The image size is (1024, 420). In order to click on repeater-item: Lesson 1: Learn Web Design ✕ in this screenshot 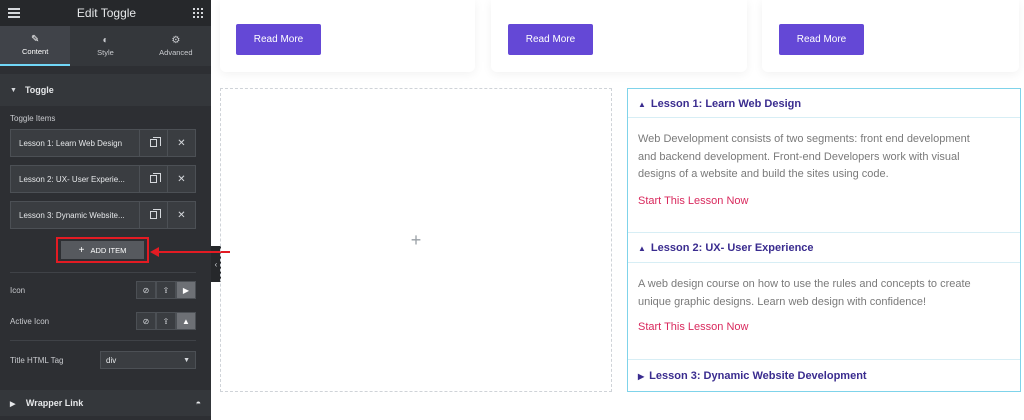, I will do `click(103, 143)`.